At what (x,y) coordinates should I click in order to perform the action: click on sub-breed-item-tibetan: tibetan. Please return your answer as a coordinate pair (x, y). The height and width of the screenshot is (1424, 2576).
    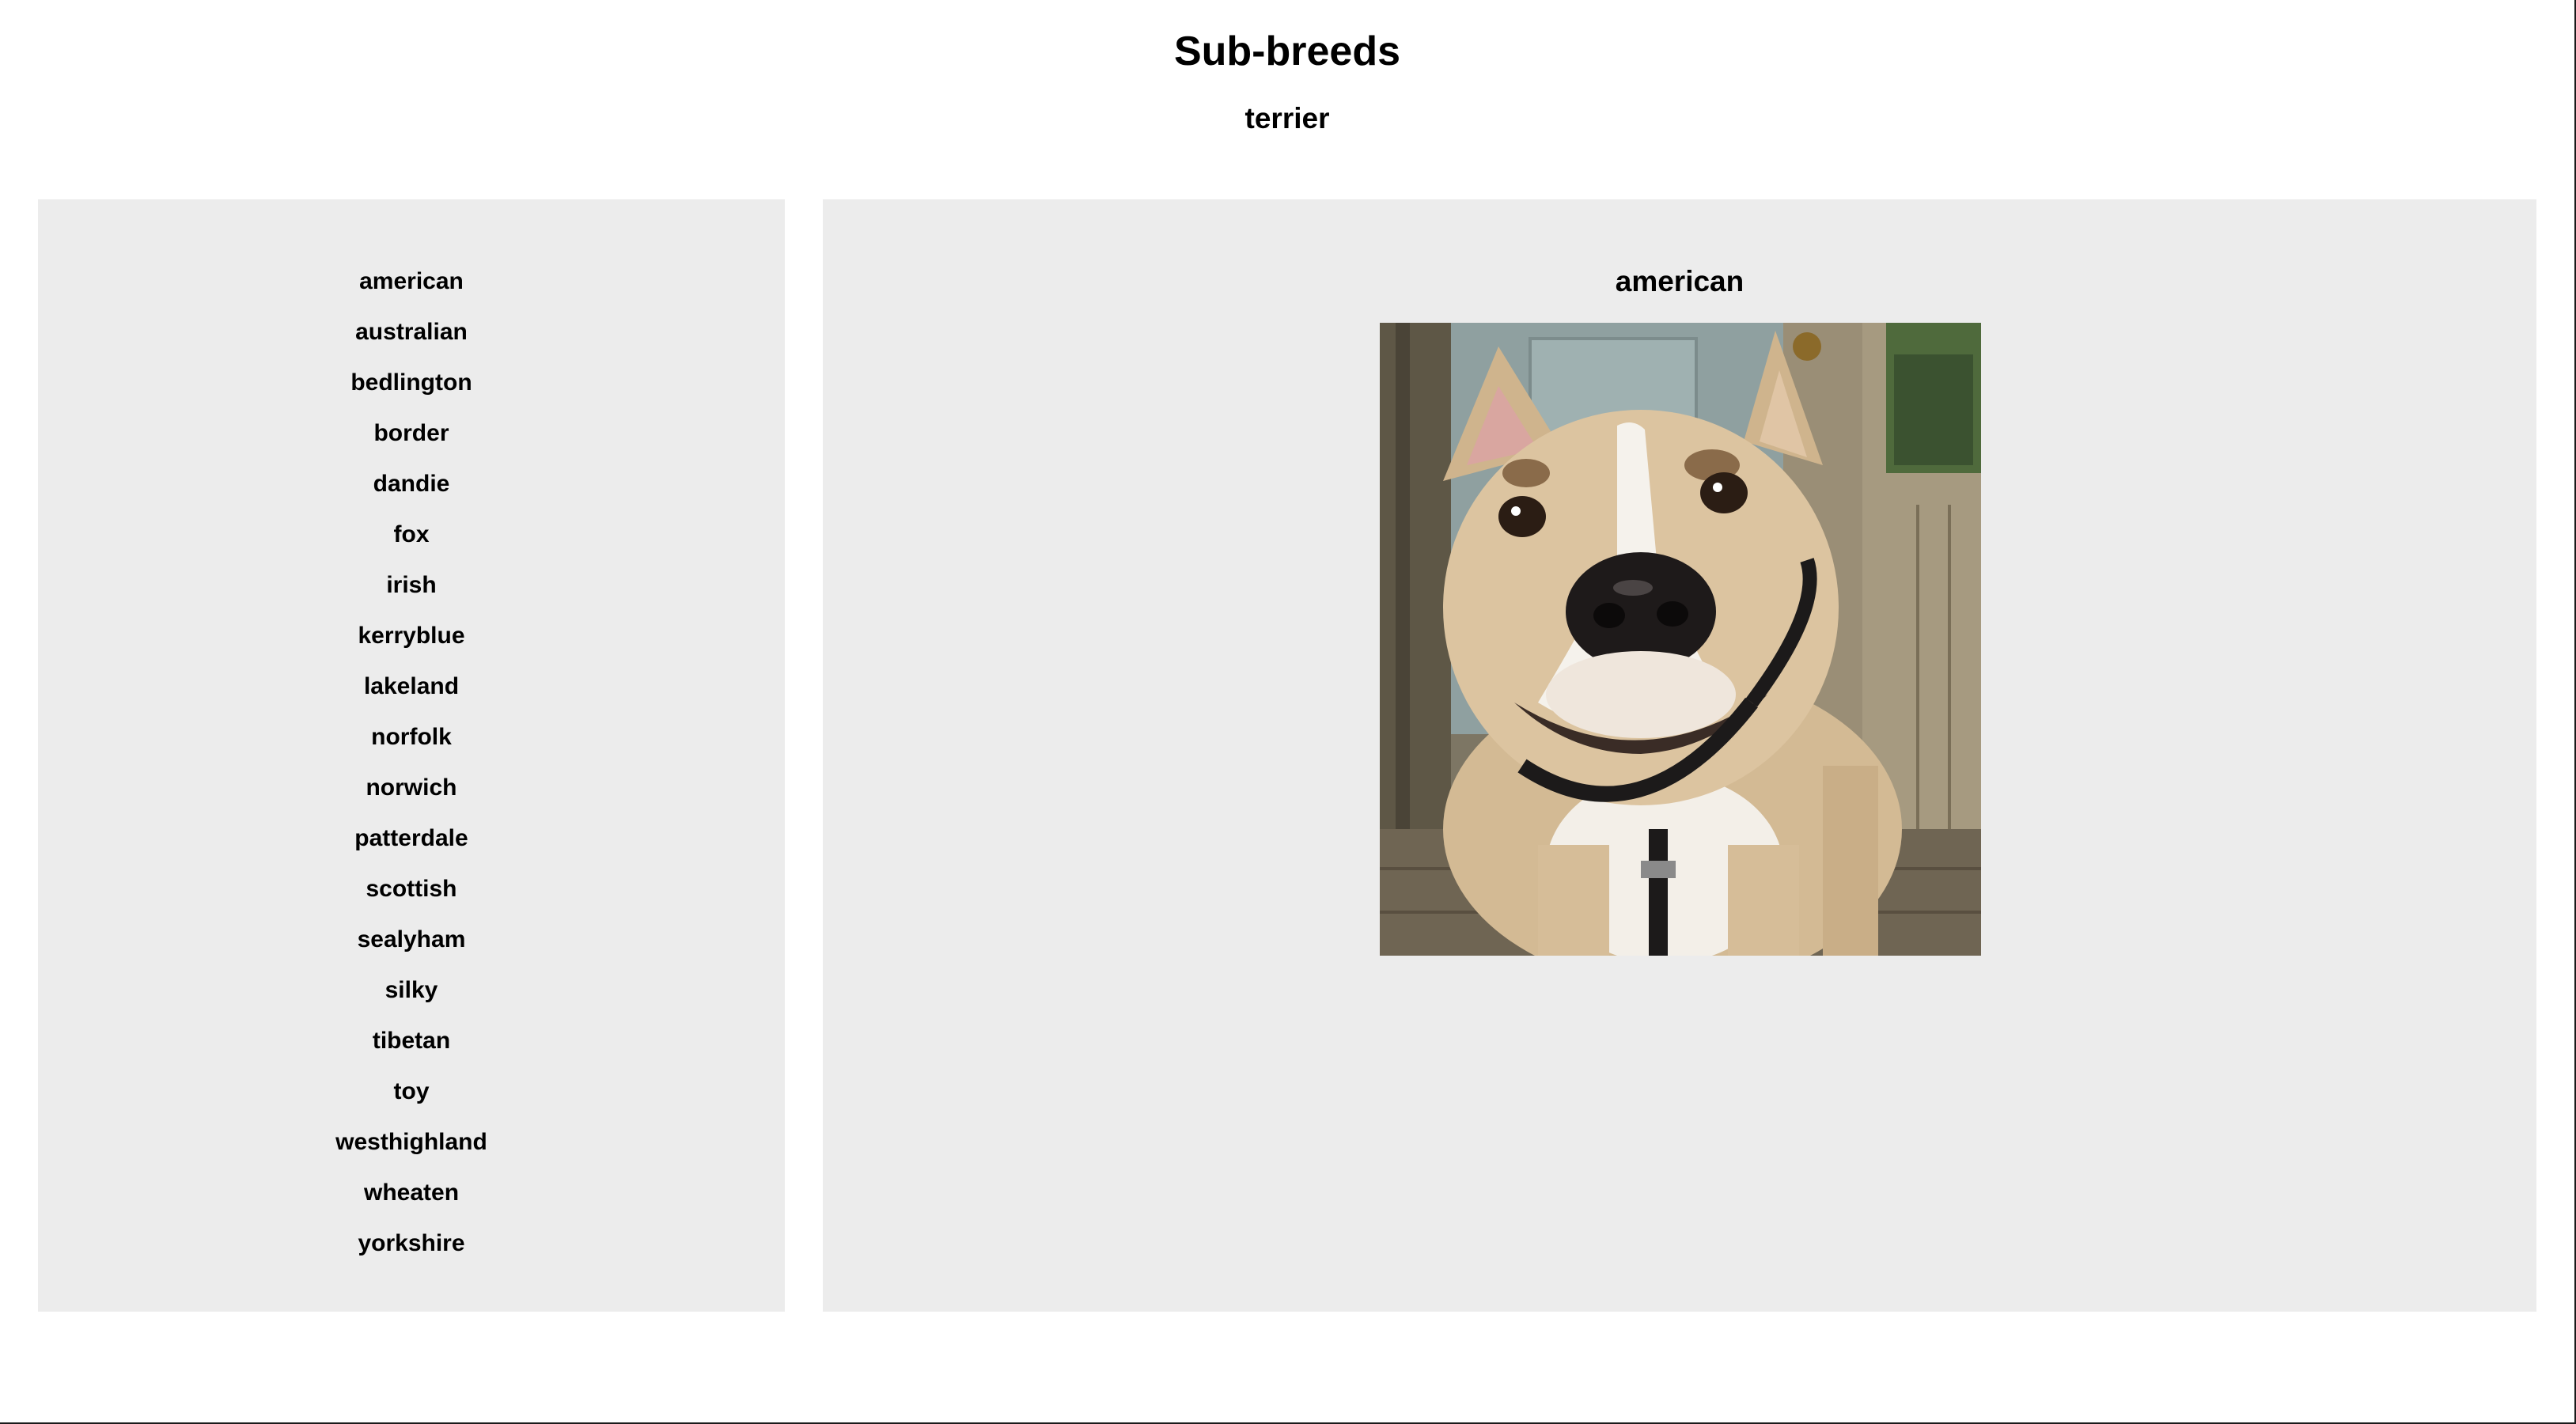
    Looking at the image, I should click on (411, 1041).